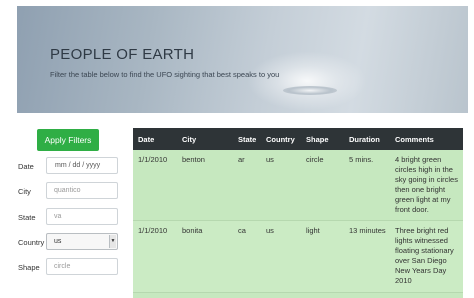  Describe the element at coordinates (82, 266) in the screenshot. I see `shape-input: circle` at that location.